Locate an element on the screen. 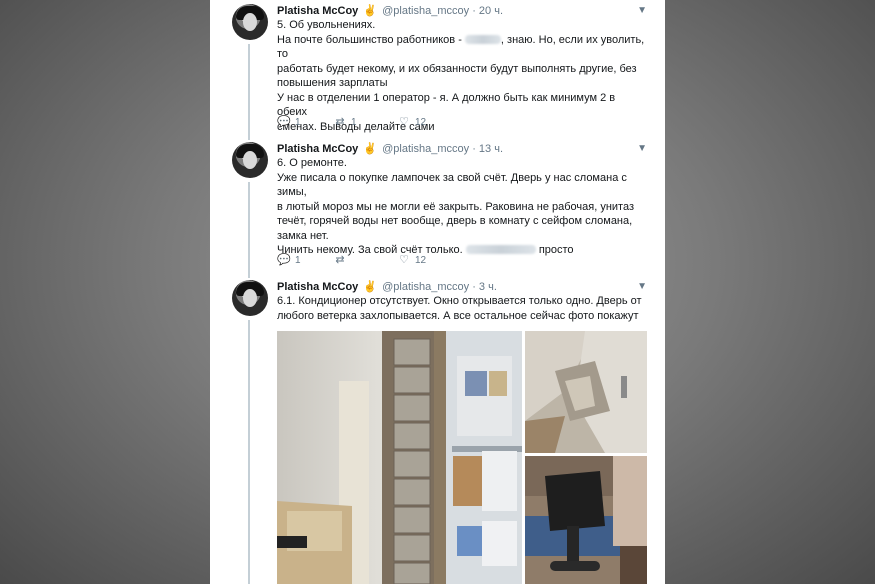 The height and width of the screenshot is (584, 875). retweet-button: ⇄ is located at coordinates (342, 259).